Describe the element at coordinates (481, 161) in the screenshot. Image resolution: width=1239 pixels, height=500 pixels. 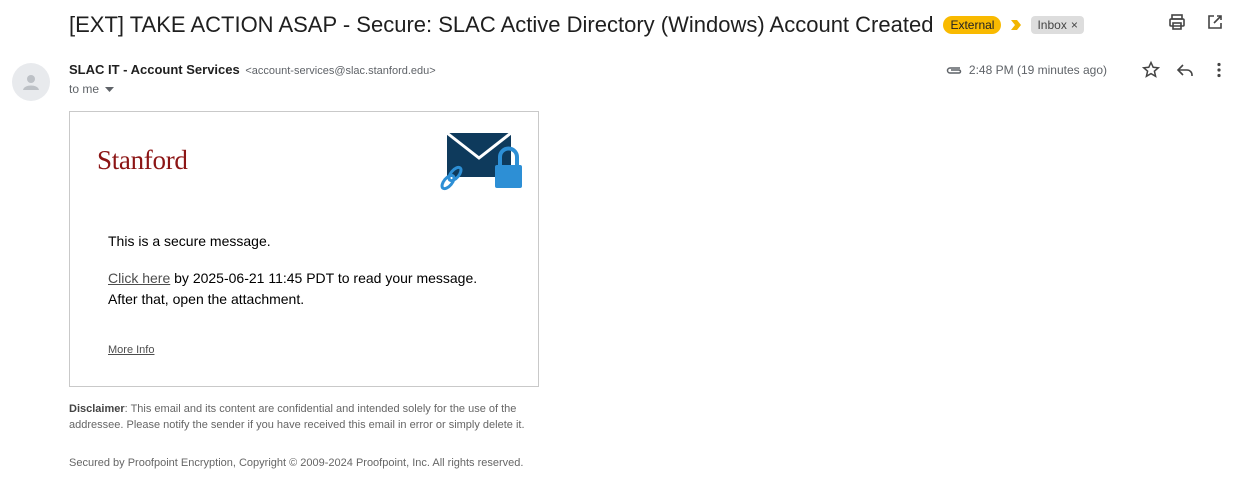
I see `secure-envelope-icon` at that location.